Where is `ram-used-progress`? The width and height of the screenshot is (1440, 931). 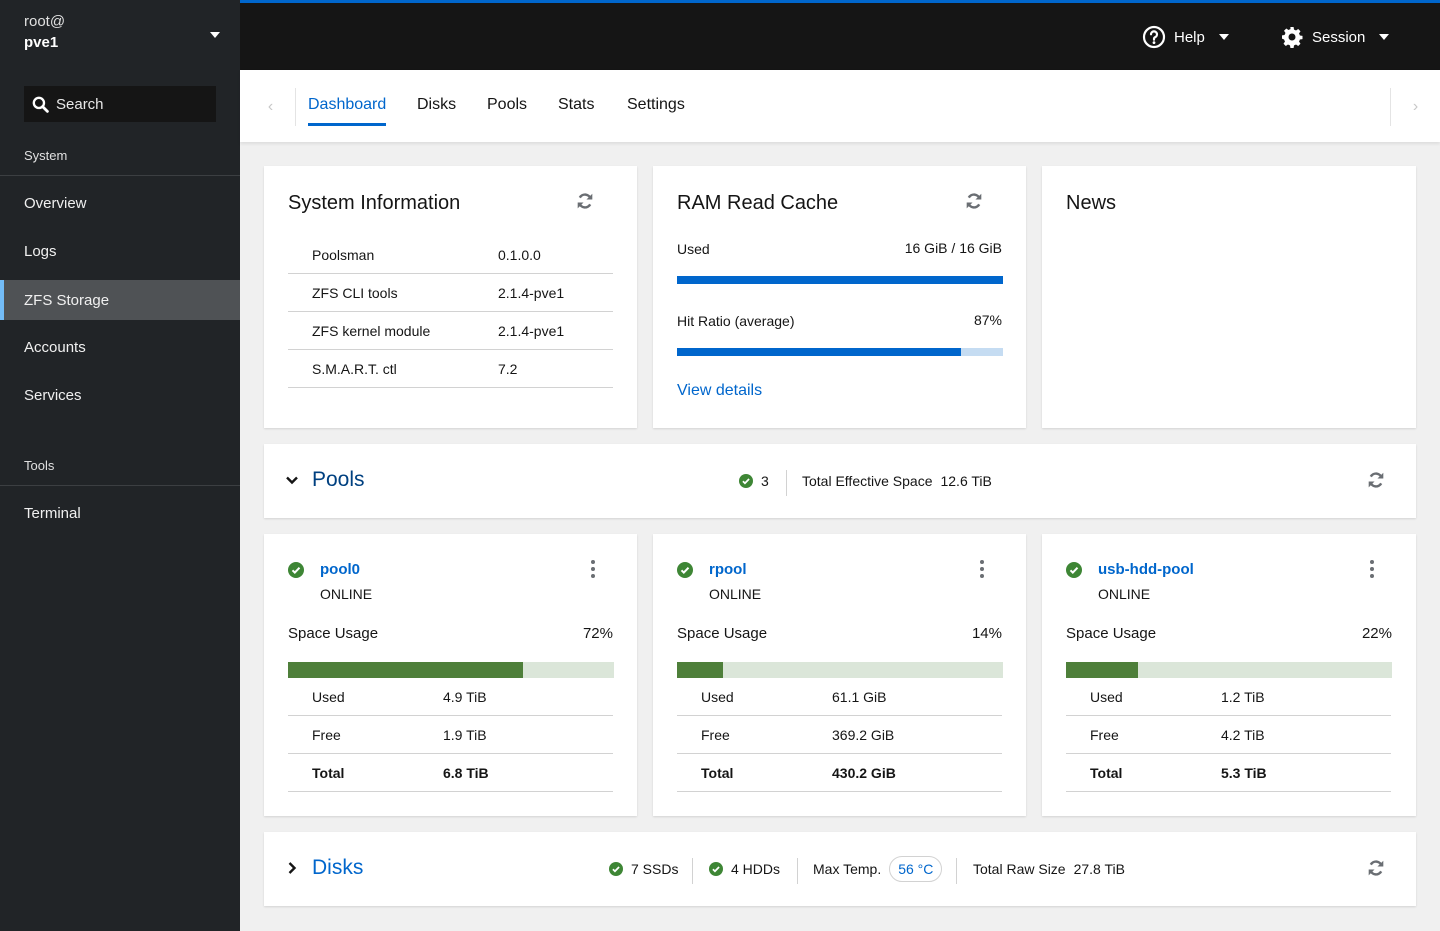
ram-used-progress is located at coordinates (840, 280).